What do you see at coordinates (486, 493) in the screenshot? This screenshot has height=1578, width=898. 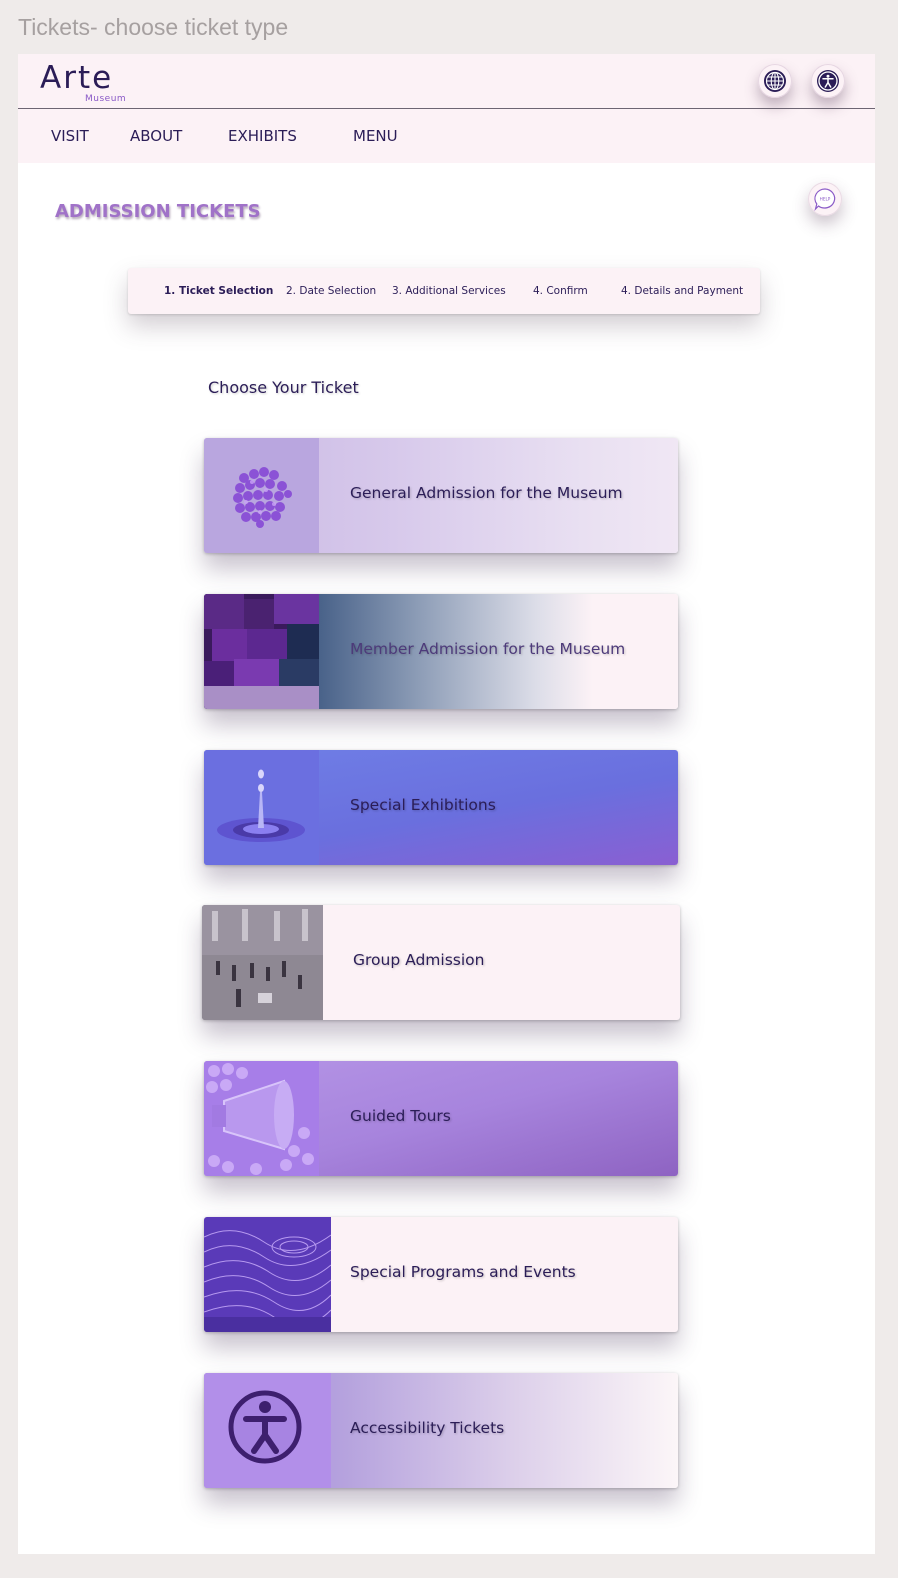 I see `ticket-label: General Admission for the Museum` at bounding box center [486, 493].